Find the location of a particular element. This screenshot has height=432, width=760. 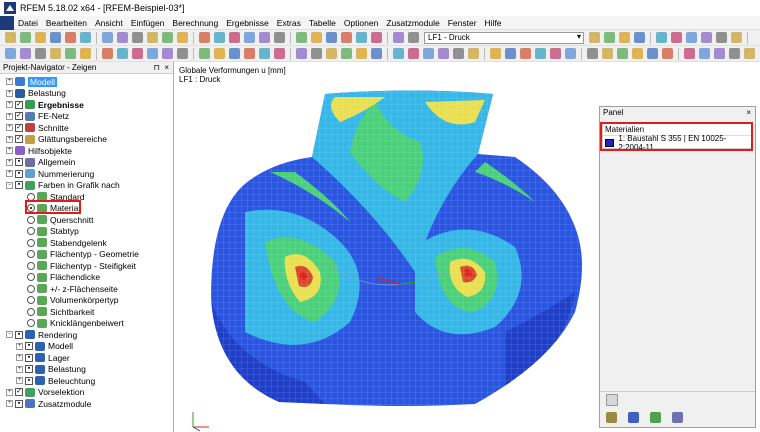

nav-item-sgeo: Flächentyp - Geometrie is located at coordinates (83, 254).